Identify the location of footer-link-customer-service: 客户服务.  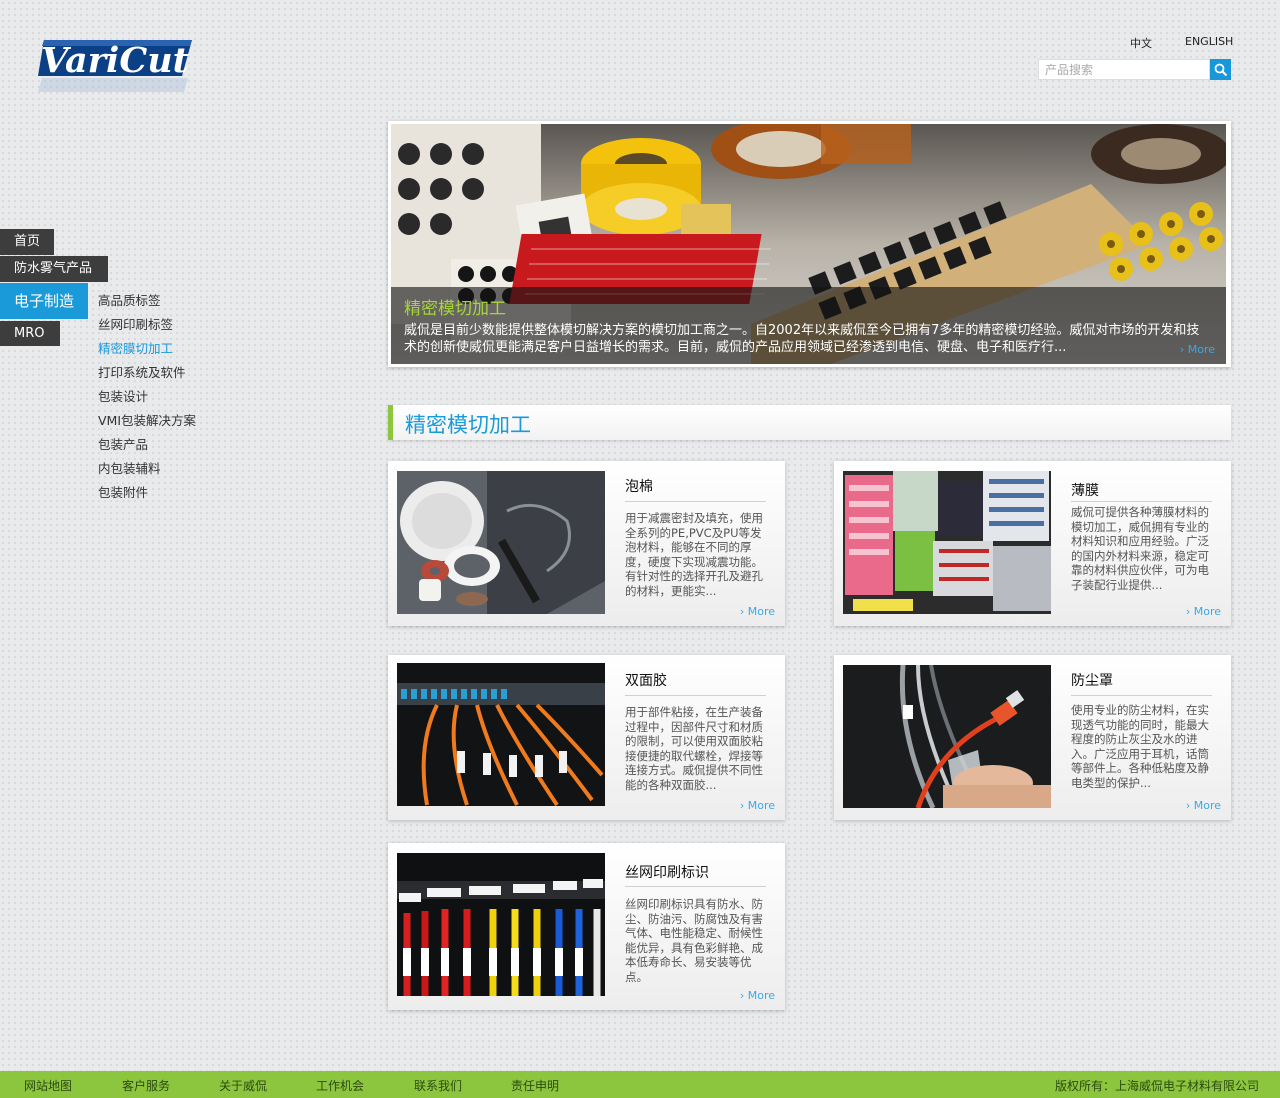
(146, 1085).